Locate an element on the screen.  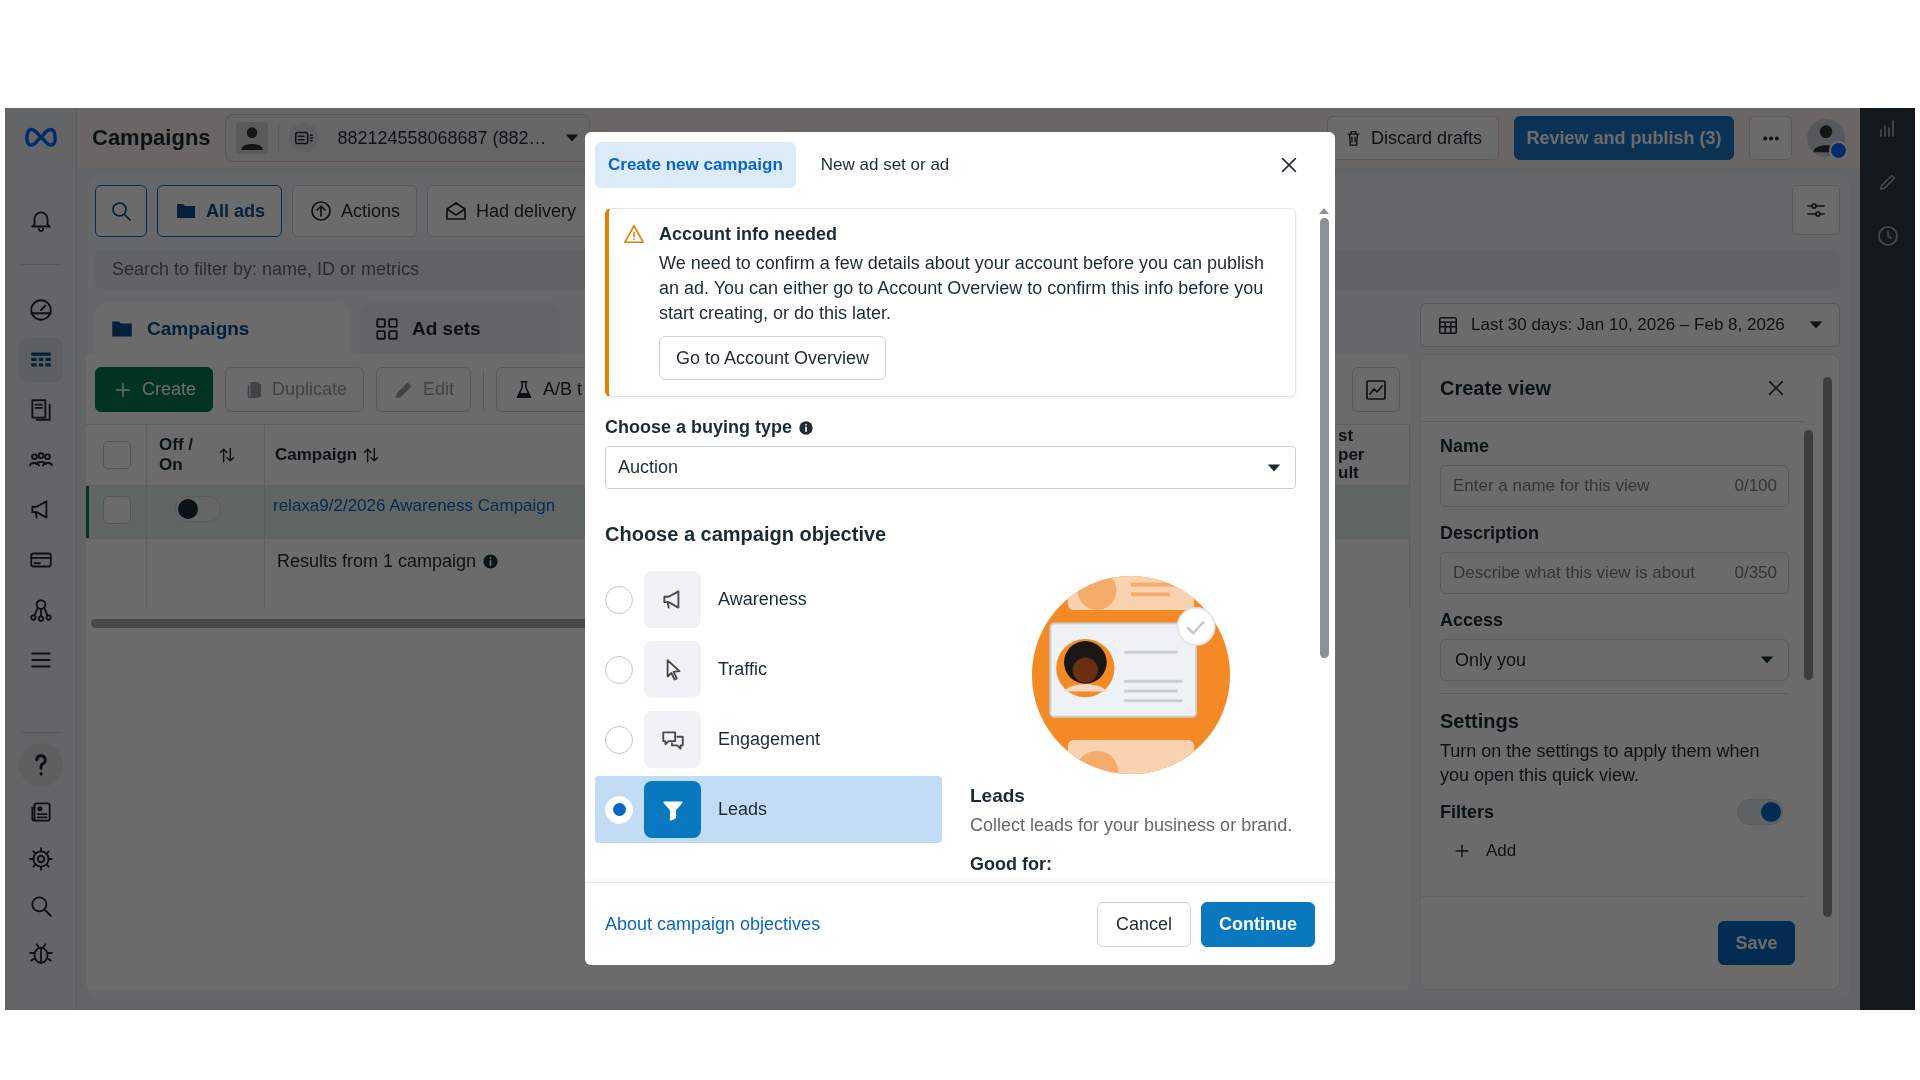
settings-description: Turn on the settings to apply them when you open this quick view. is located at coordinates (1600, 763).